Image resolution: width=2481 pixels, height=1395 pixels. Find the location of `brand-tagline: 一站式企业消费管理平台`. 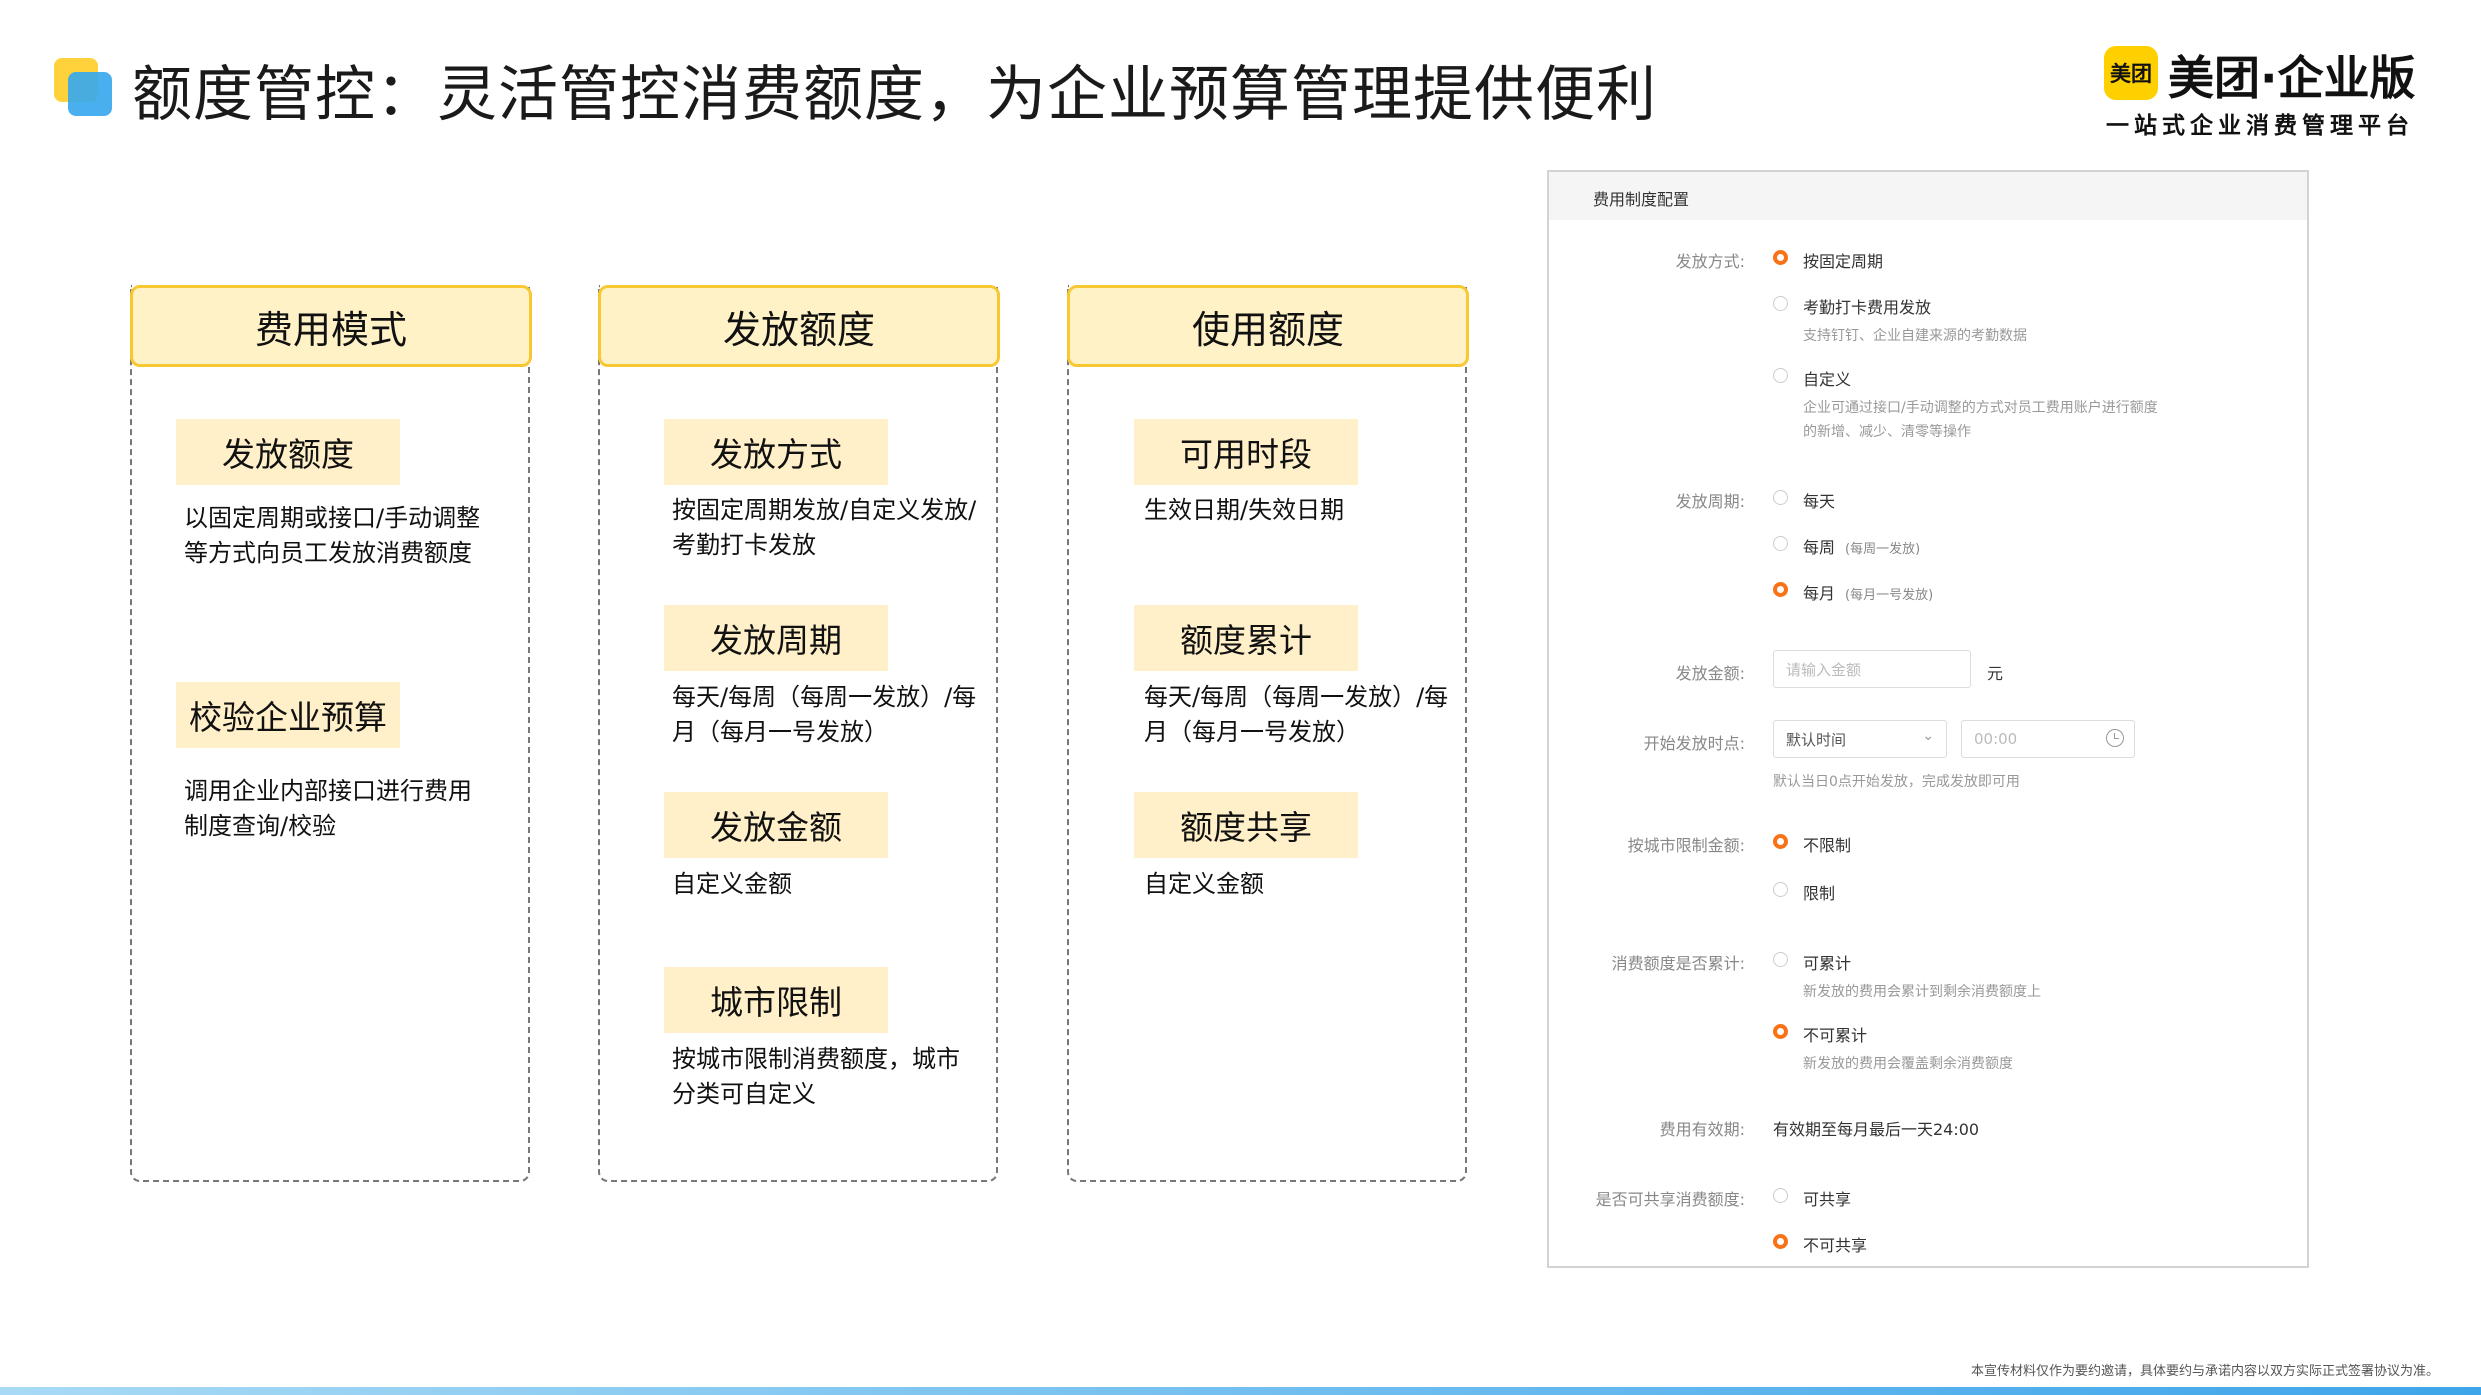

brand-tagline: 一站式企业消费管理平台 is located at coordinates (2260, 126).